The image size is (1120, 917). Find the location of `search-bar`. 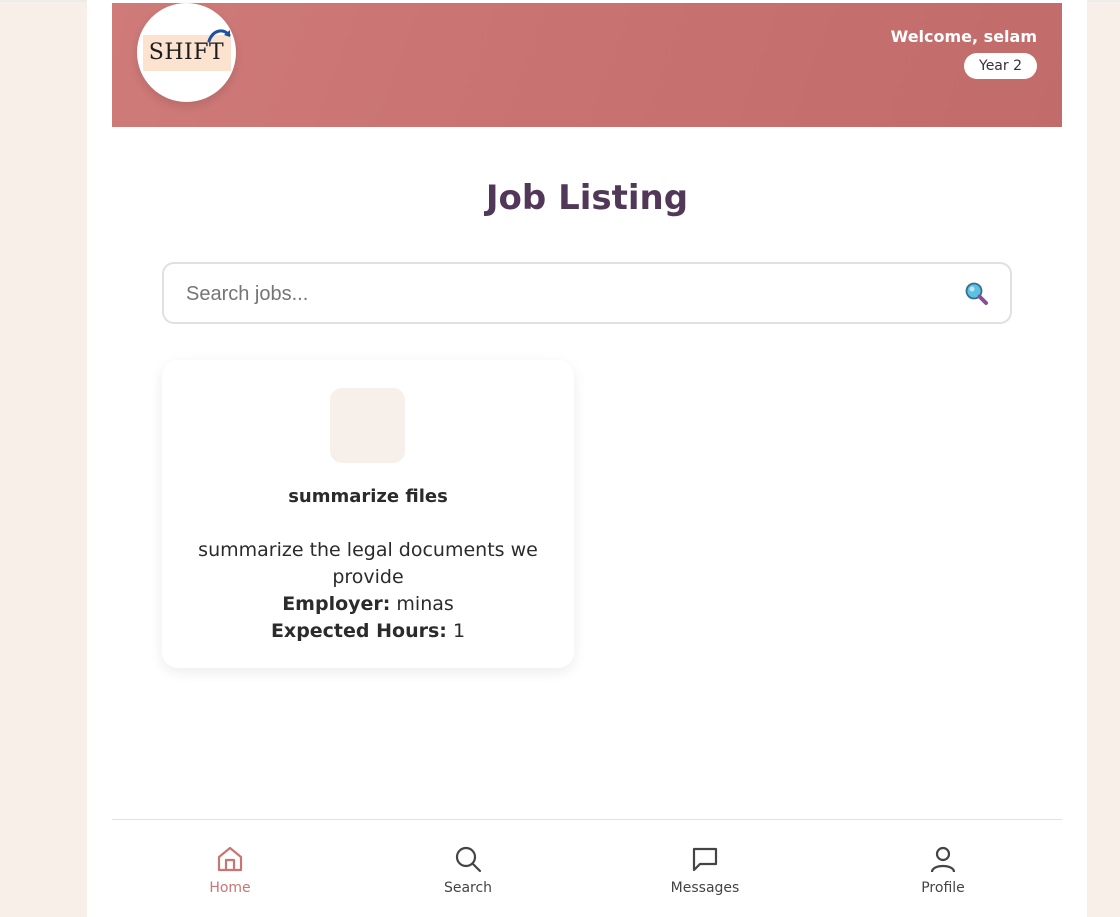

search-bar is located at coordinates (587, 293).